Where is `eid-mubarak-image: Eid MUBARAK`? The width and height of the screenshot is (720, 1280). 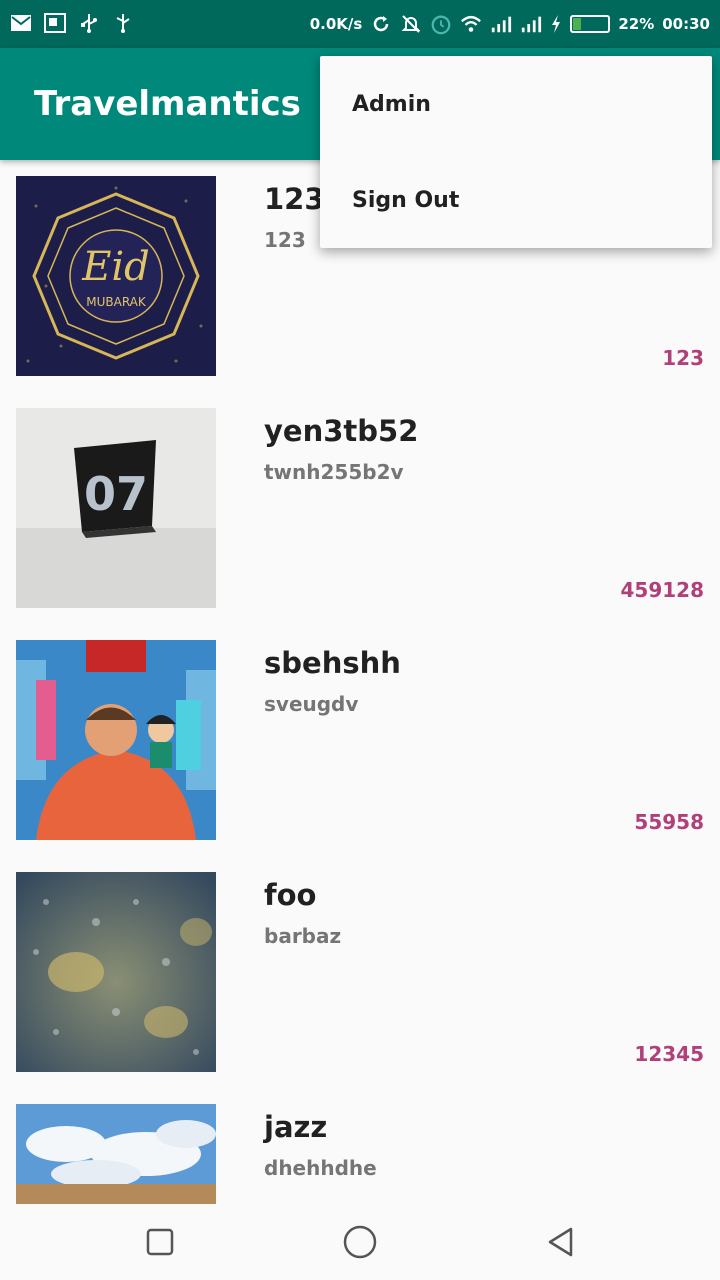 eid-mubarak-image: Eid MUBARAK is located at coordinates (116, 276).